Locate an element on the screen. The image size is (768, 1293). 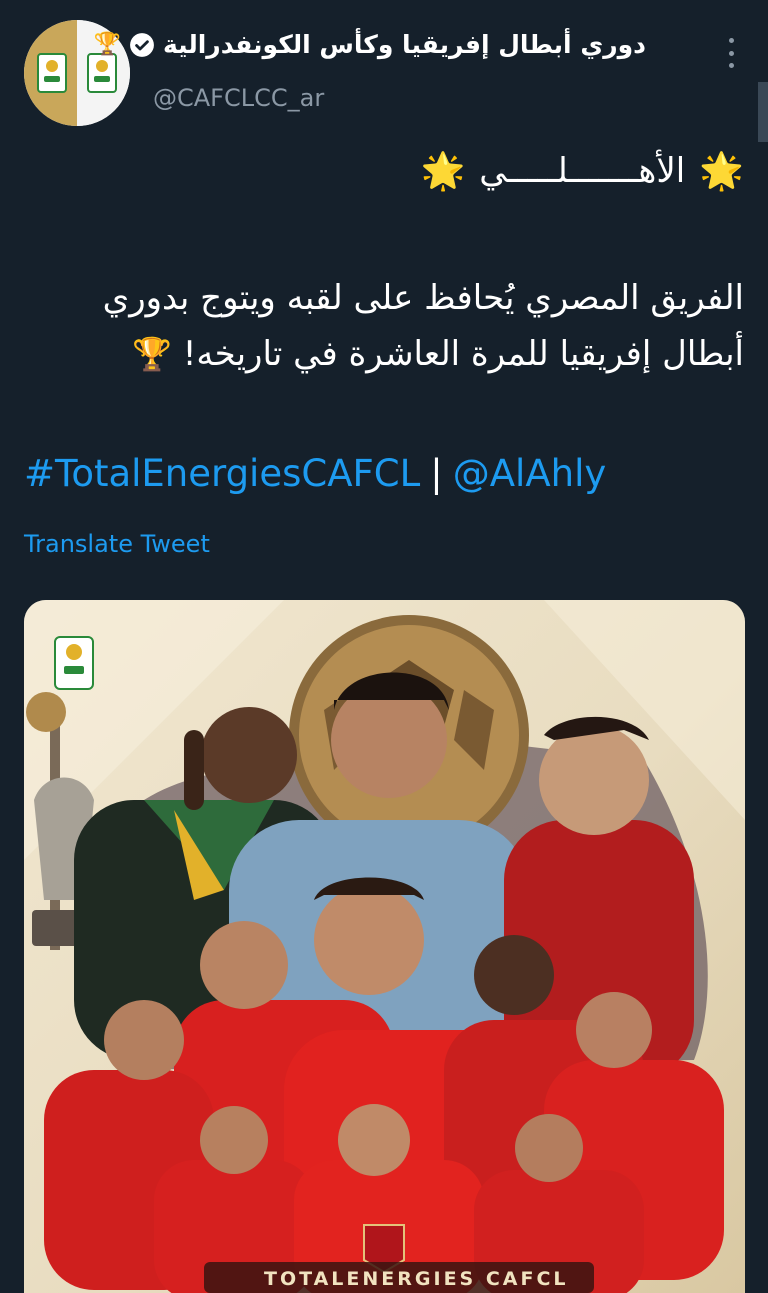
display-name: دوري أبطال إفريقيا وكأس الكونفدرالية 🏆 is located at coordinates (370, 44).